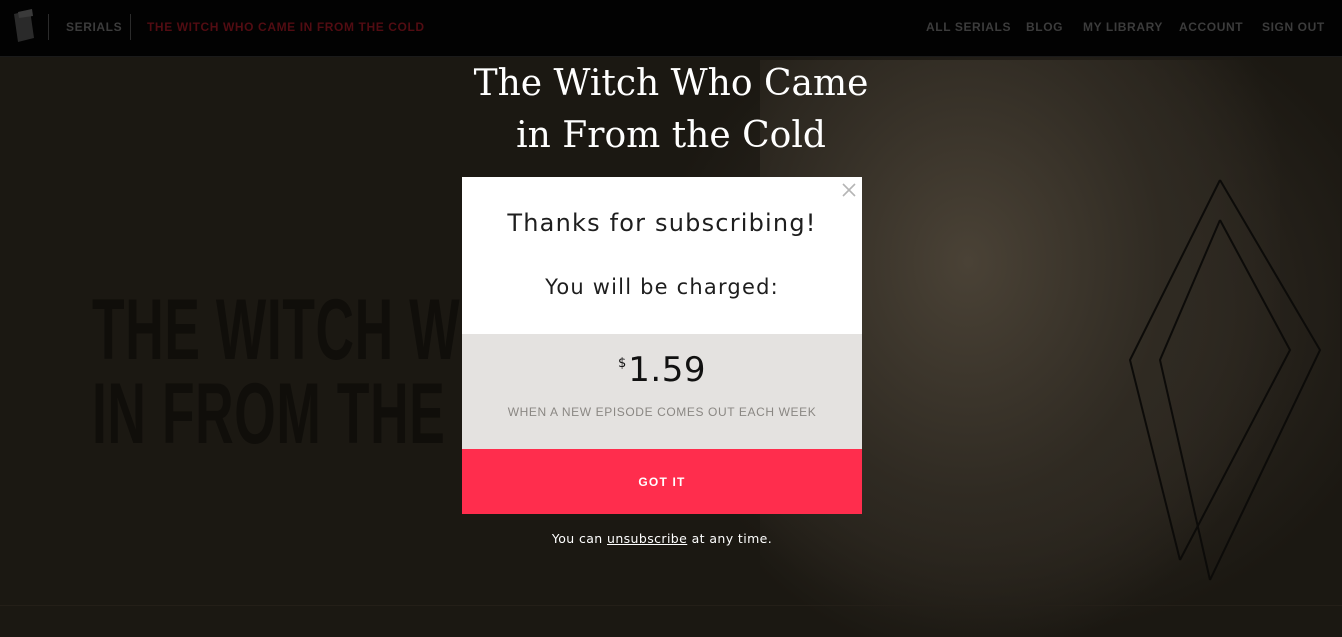 The height and width of the screenshot is (637, 1342). Describe the element at coordinates (286, 27) in the screenshot. I see `nav-current-serial: THE WITCH WHO CAME IN FROM THE COLD` at that location.